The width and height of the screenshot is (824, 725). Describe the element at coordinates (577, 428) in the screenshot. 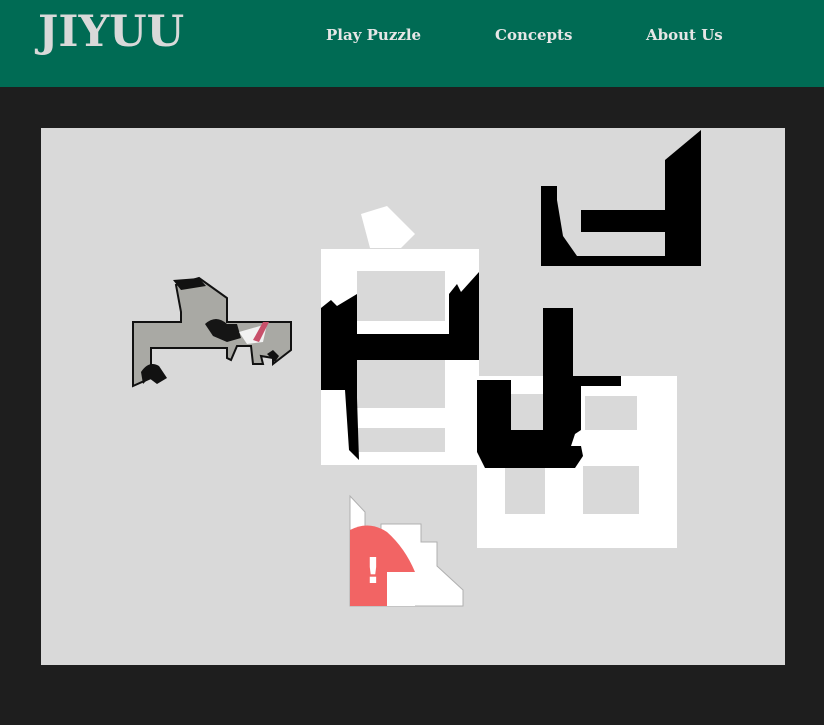

I see `white-grid-piece` at that location.